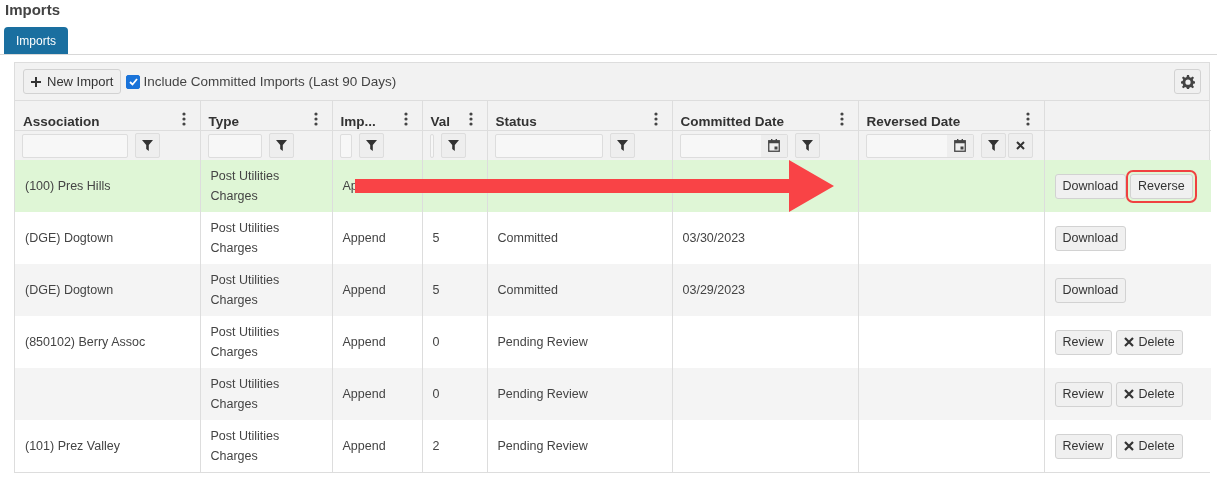 The width and height of the screenshot is (1217, 477). I want to click on plus-icon, so click(36, 81).